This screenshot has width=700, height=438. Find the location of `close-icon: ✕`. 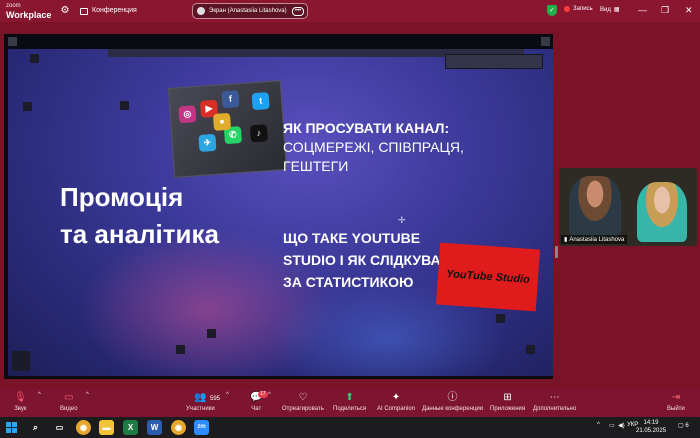

close-icon: ✕ is located at coordinates (689, 10).